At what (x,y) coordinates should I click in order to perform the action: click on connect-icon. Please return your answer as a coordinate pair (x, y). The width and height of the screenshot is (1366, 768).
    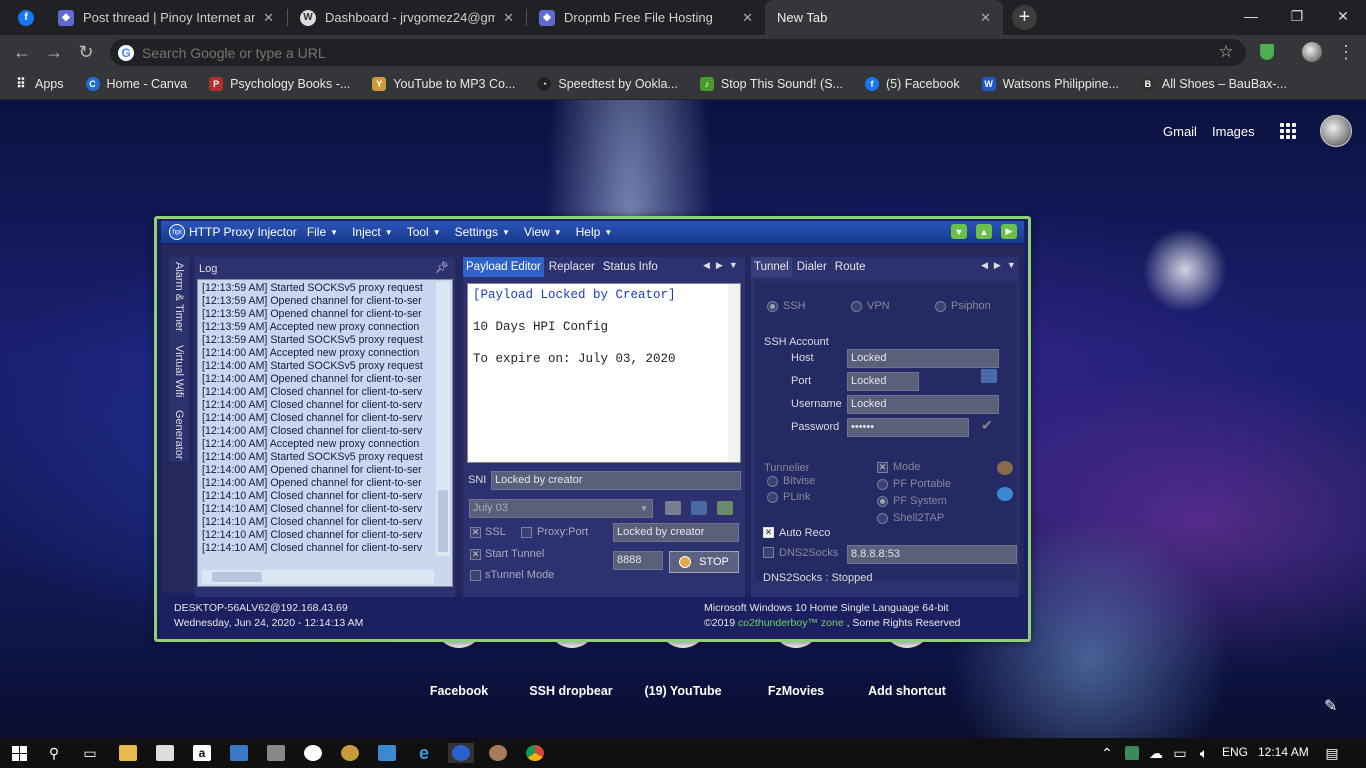
    Looking at the image, I should click on (276, 753).